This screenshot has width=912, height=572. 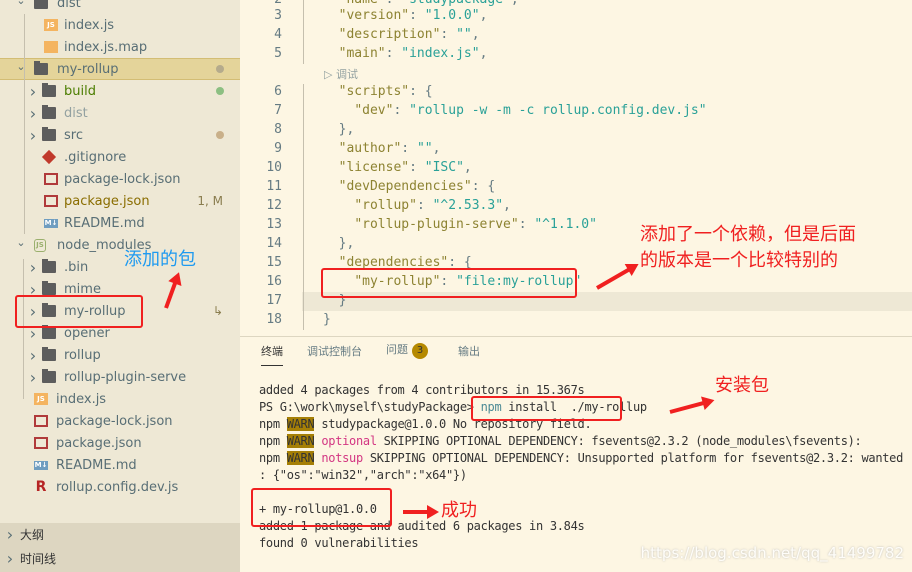 What do you see at coordinates (120, 487) in the screenshot?
I see `tree-item-rollup-config-dev-js: Rrollup.config.dev.js` at bounding box center [120, 487].